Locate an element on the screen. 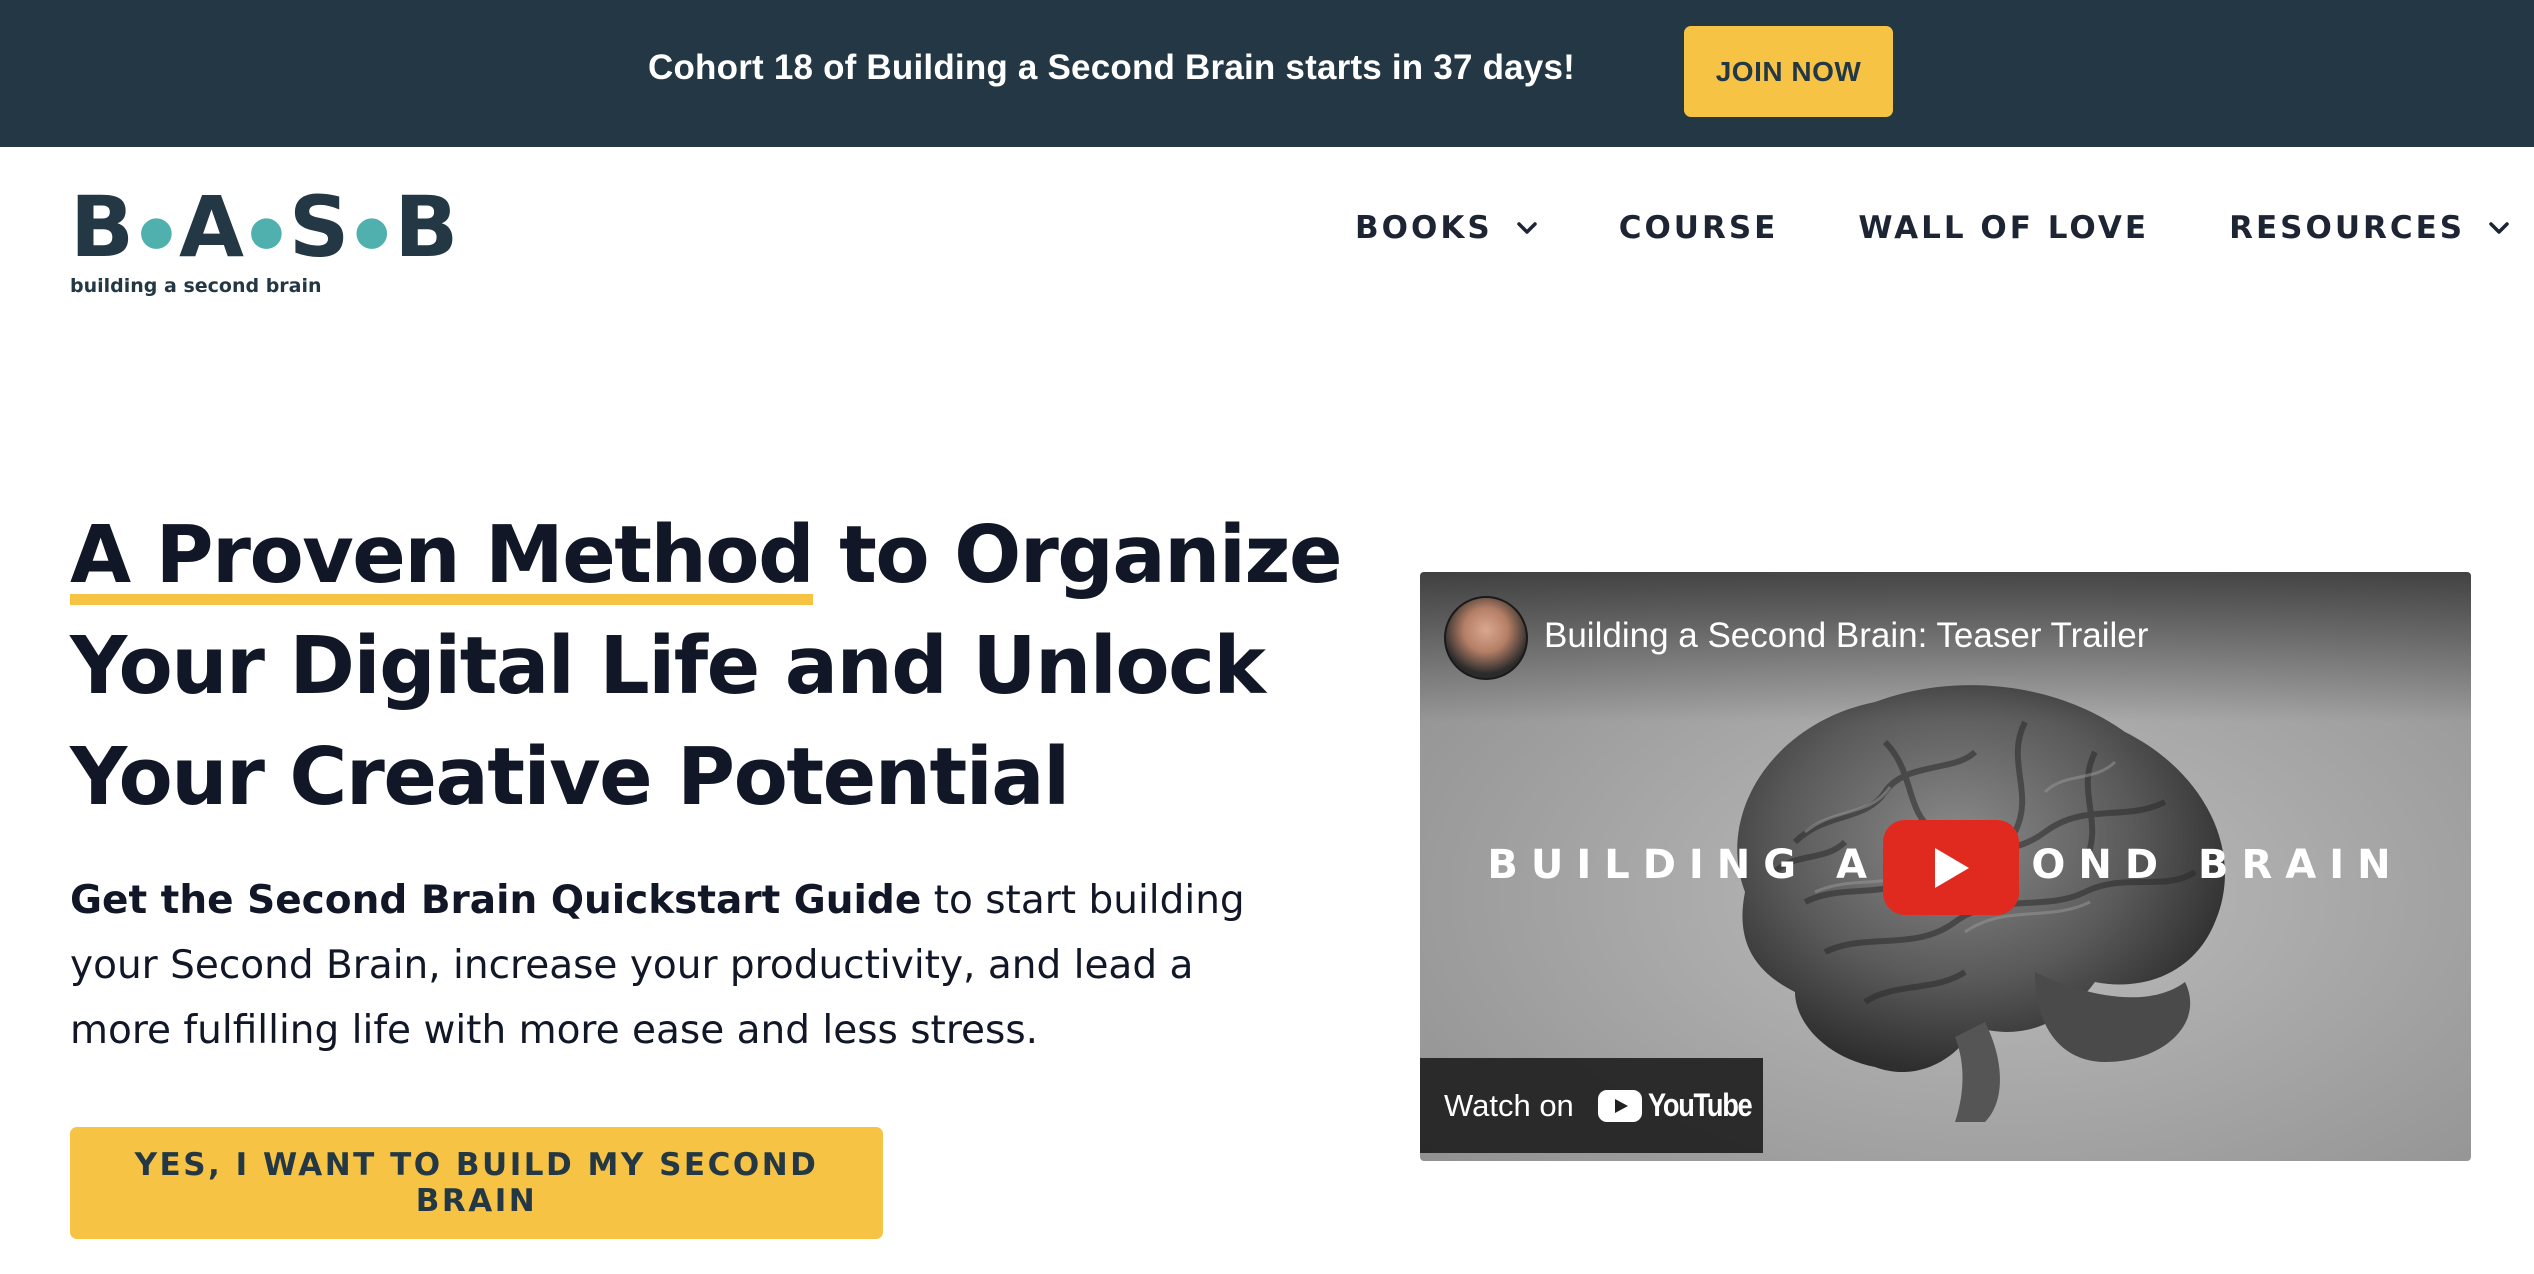 The width and height of the screenshot is (2534, 1274). nav-item-resources: RESOURCES is located at coordinates (2370, 228).